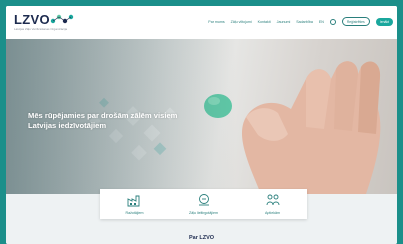 Image resolution: width=403 pixels, height=244 pixels. I want to click on logo-text: LZVO, so click(32, 19).